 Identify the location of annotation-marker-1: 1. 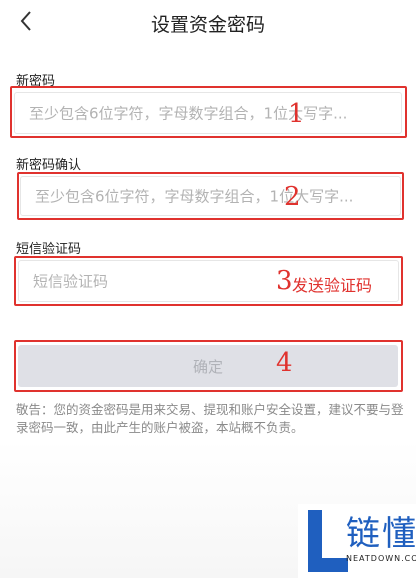
(296, 114).